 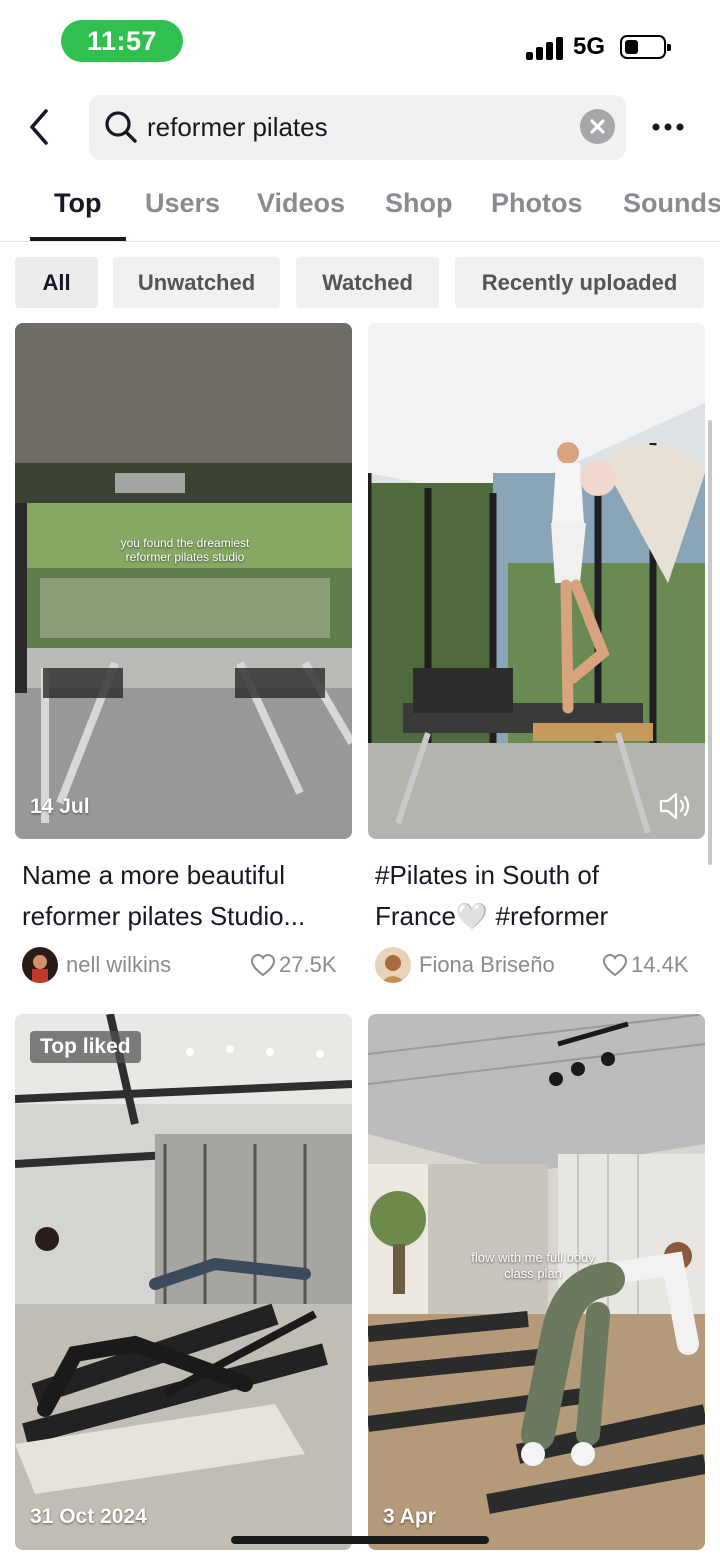 What do you see at coordinates (367, 282) in the screenshot?
I see `filter-watched: Watched` at bounding box center [367, 282].